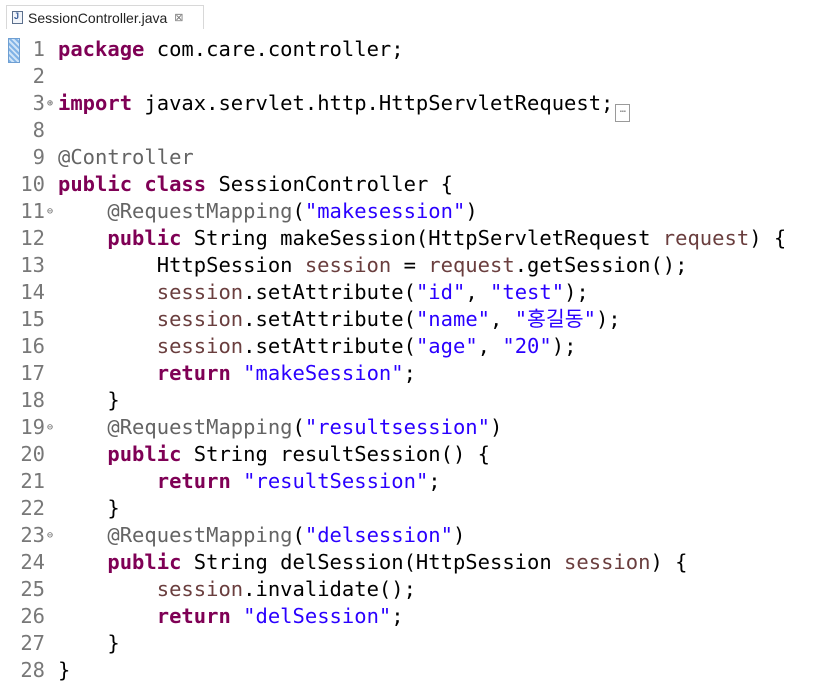 Image resolution: width=829 pixels, height=689 pixels. Describe the element at coordinates (32, 670) in the screenshot. I see `line-number: 28` at that location.